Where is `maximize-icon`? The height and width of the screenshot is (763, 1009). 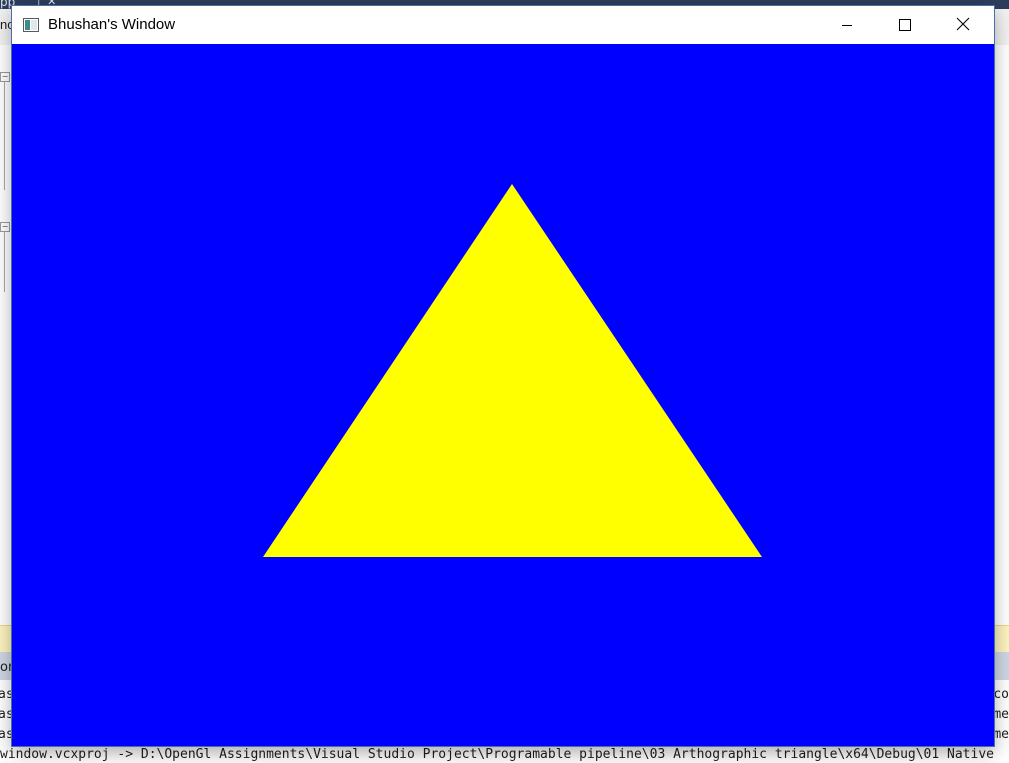
maximize-icon is located at coordinates (905, 25).